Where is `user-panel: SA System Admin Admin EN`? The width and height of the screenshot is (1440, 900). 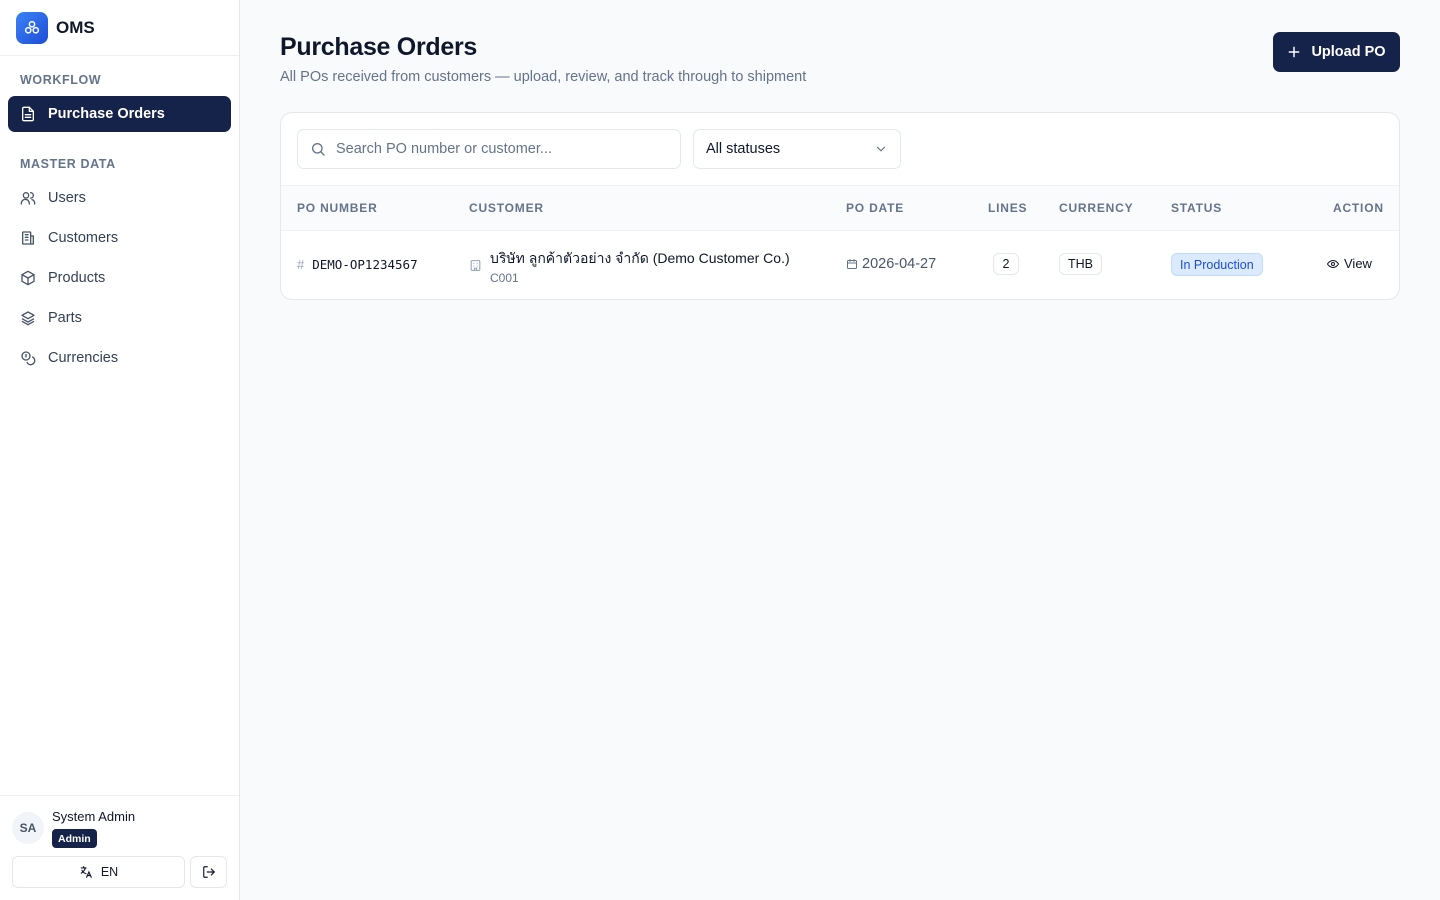 user-panel: SA System Admin Admin EN is located at coordinates (119, 847).